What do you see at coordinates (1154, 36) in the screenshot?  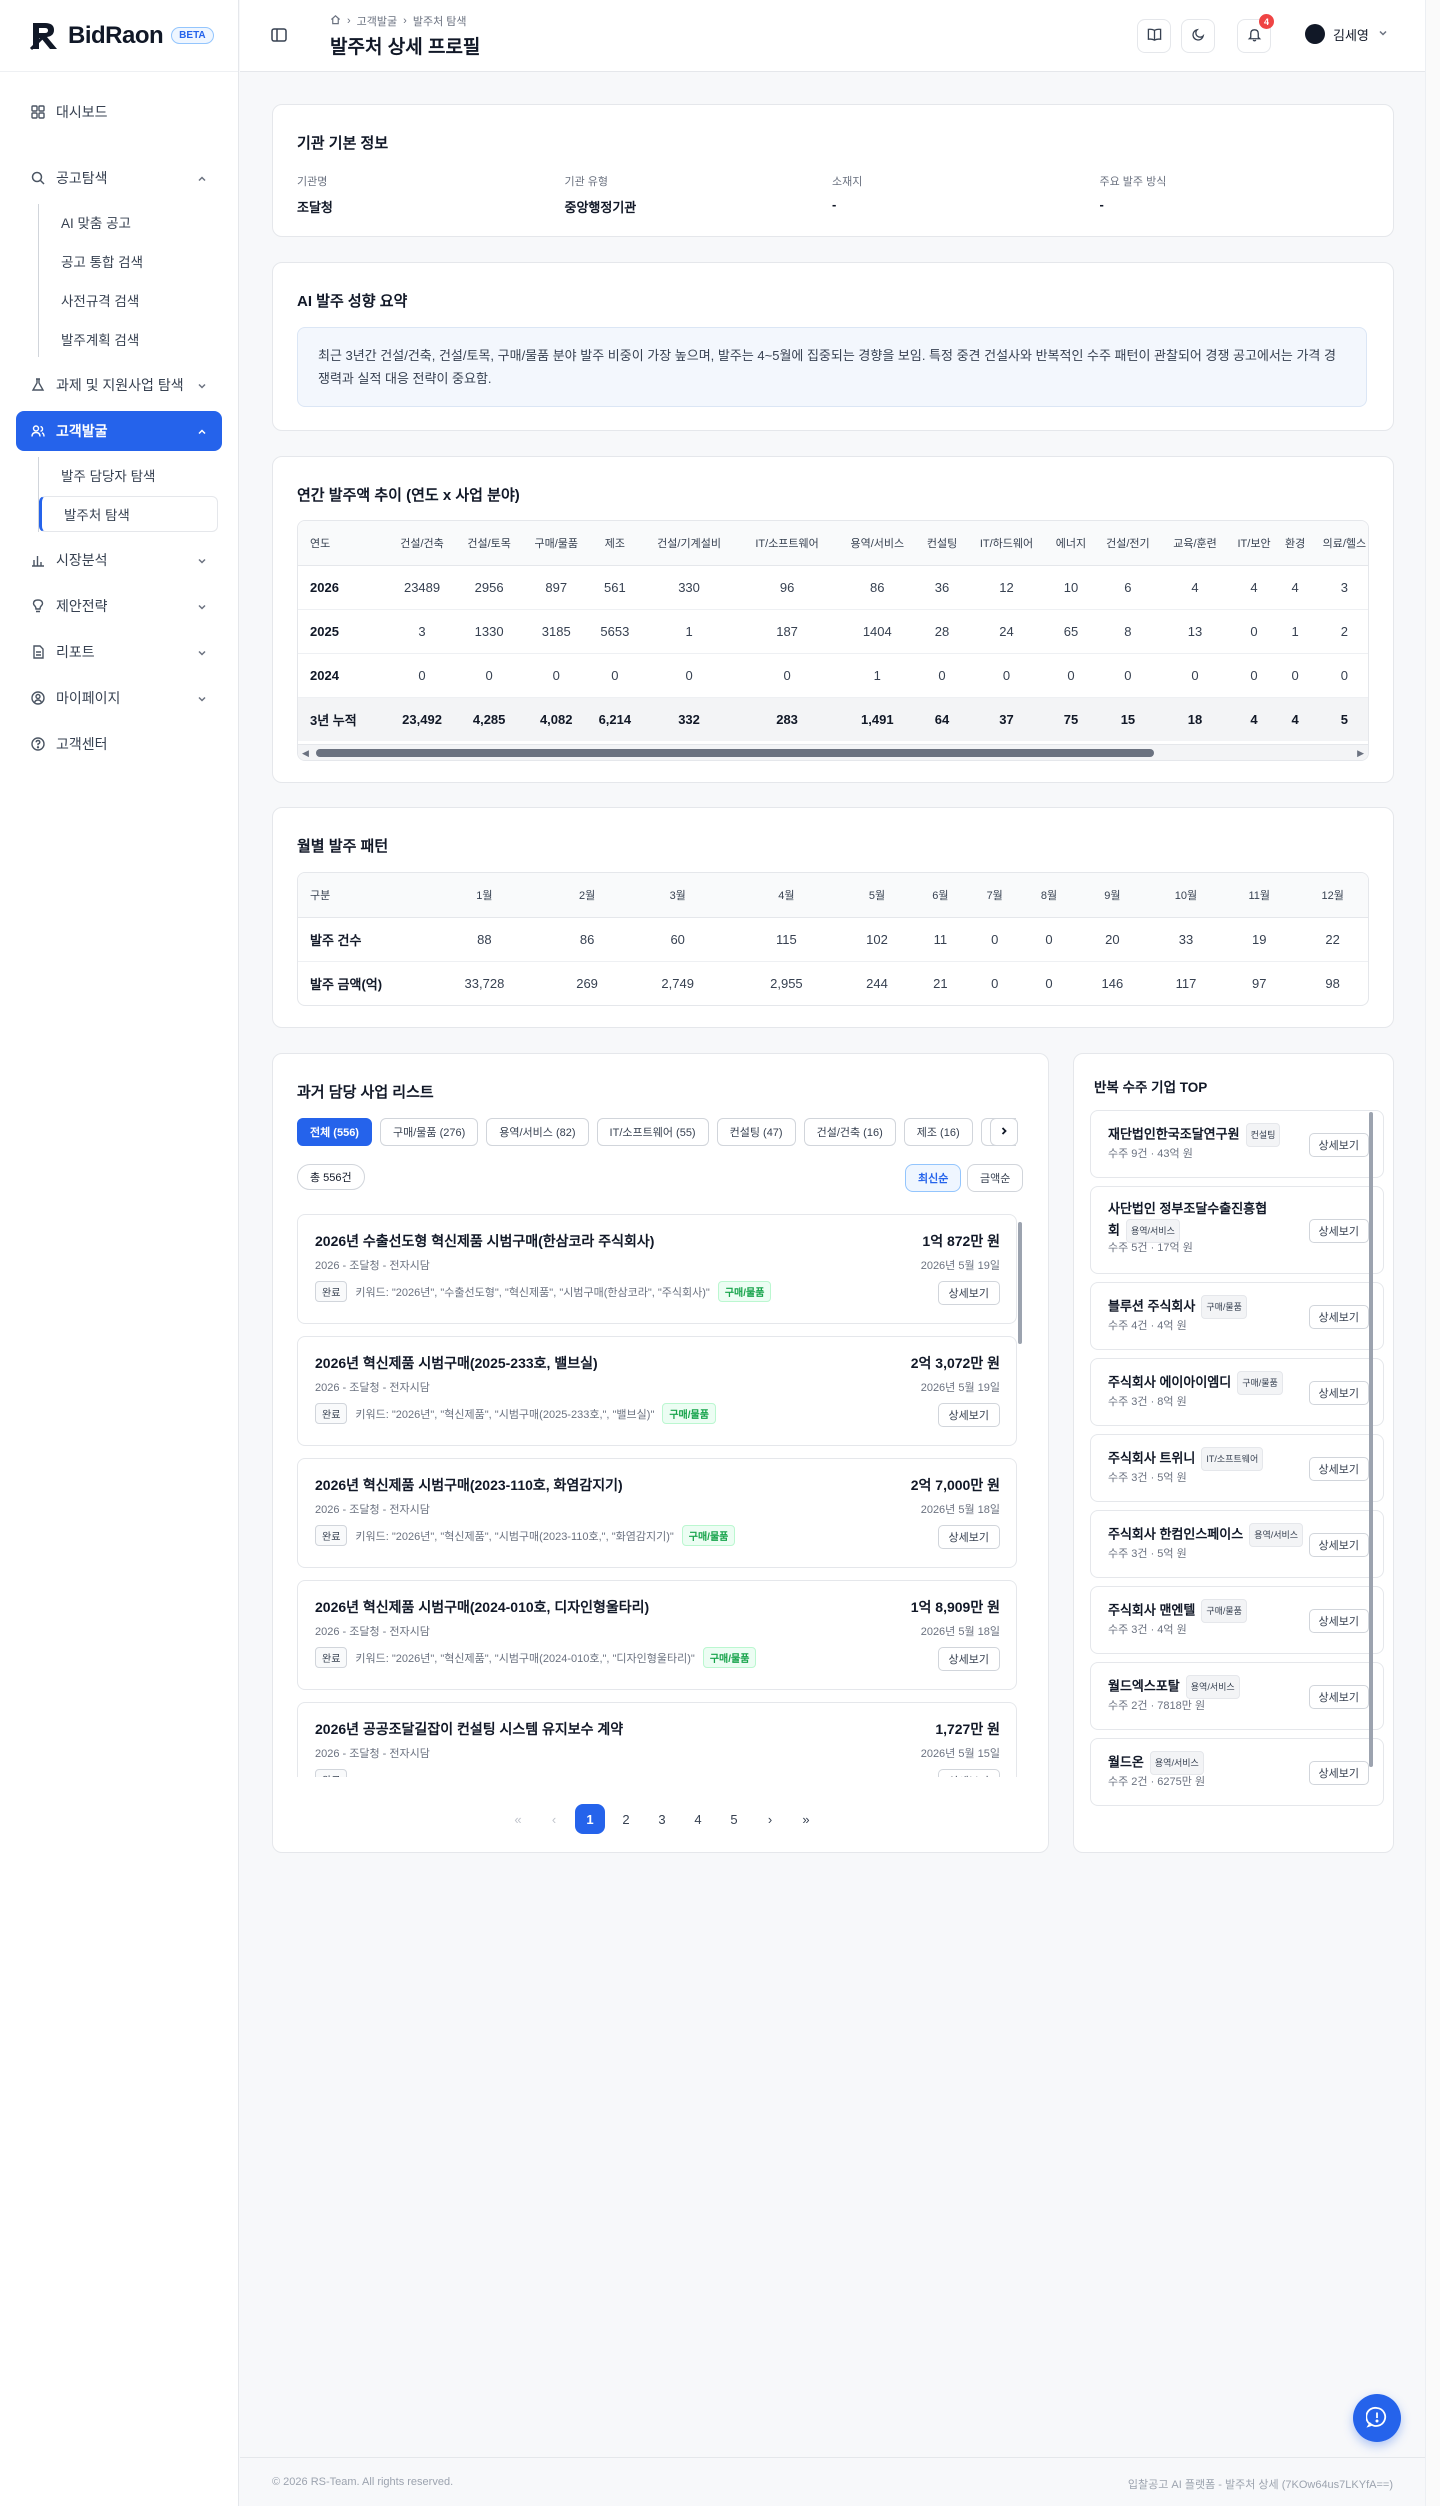 I see `book-button` at bounding box center [1154, 36].